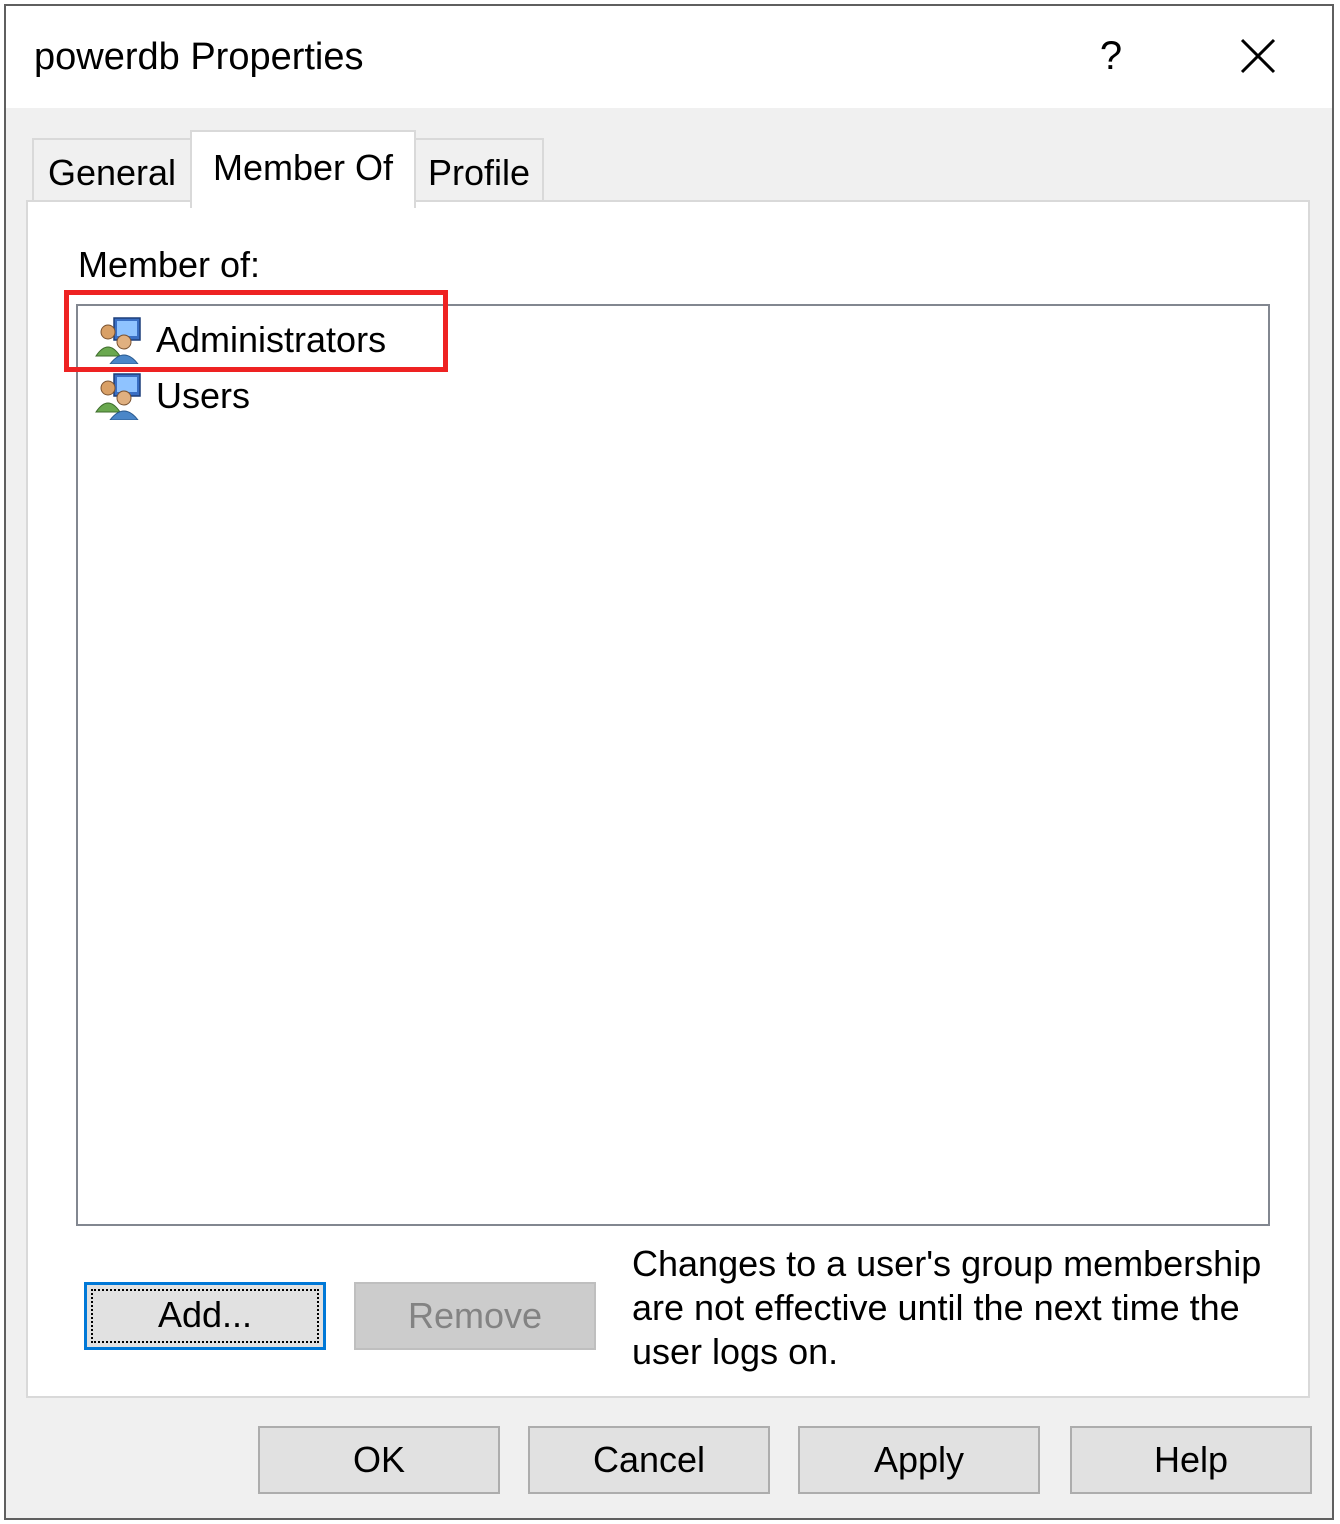 This screenshot has width=1340, height=1524. I want to click on close-button, so click(1258, 56).